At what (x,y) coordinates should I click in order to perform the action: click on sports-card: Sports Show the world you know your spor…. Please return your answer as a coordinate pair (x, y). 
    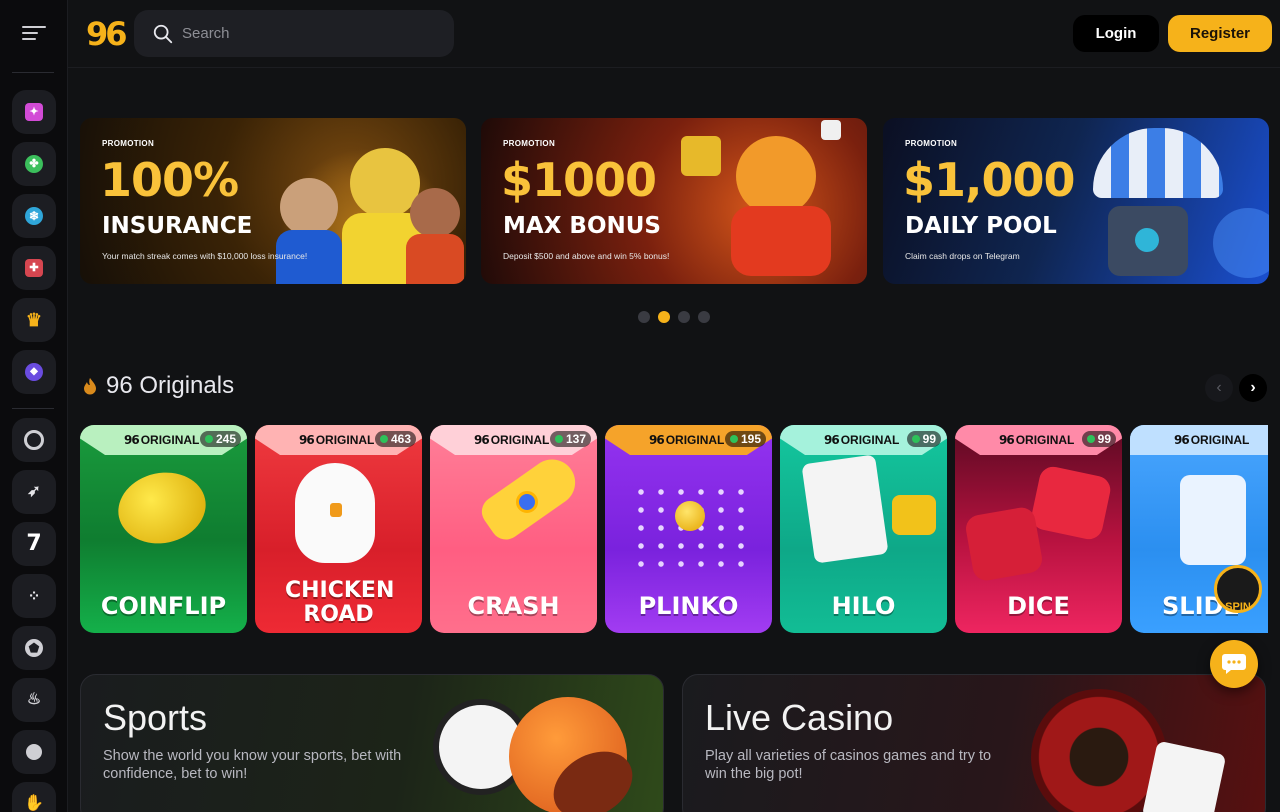
    Looking at the image, I should click on (372, 743).